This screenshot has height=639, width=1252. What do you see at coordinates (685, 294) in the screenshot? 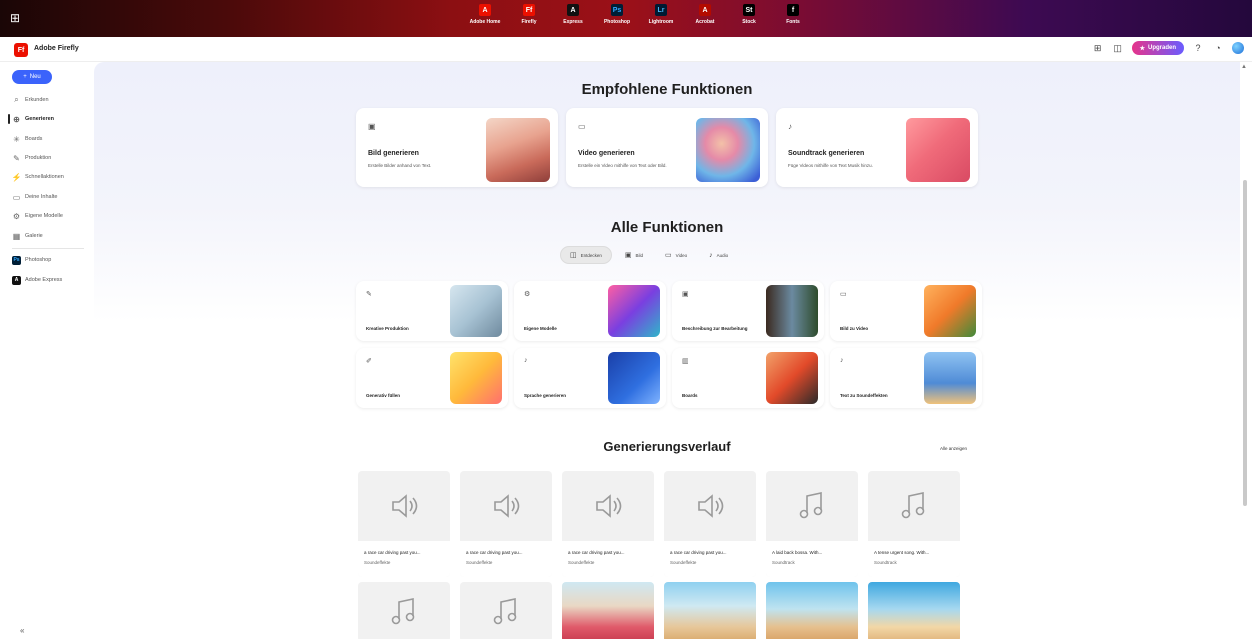
I see `edit-image-icon: ▣` at bounding box center [685, 294].